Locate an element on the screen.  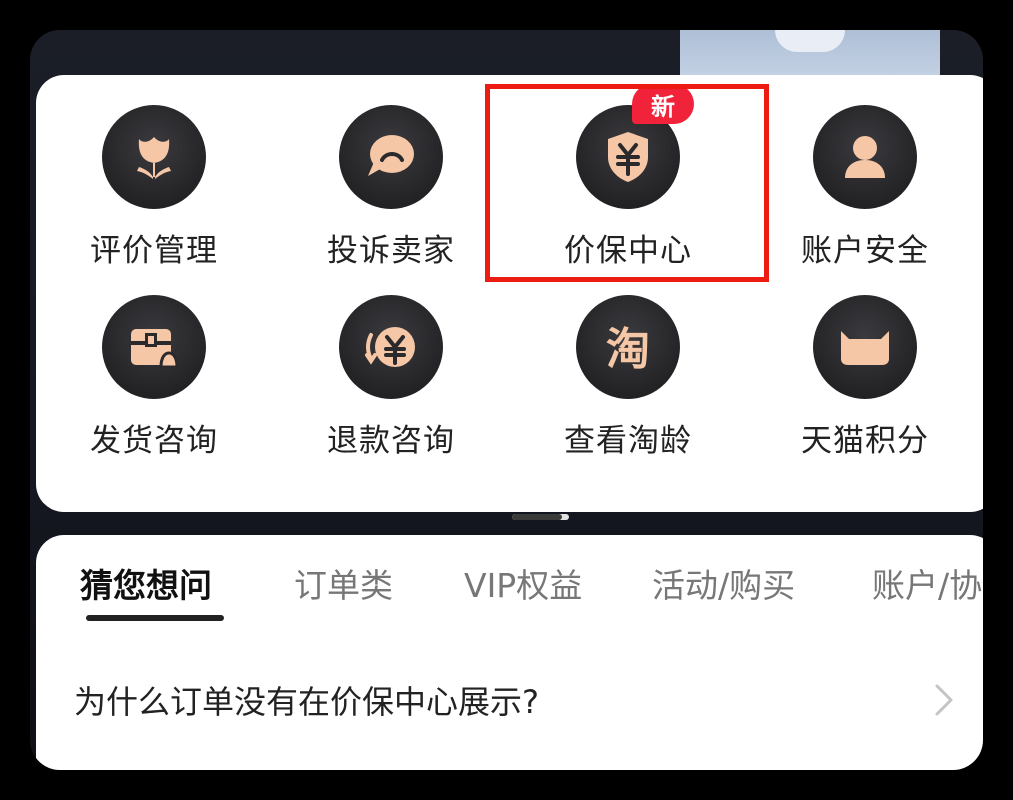
review-icon-circle is located at coordinates (154, 157).